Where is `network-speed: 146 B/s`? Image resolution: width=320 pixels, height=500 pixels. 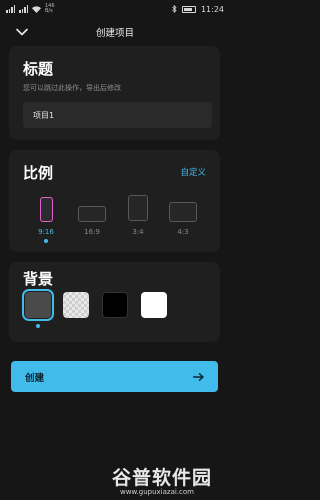
network-speed: 146 B/s is located at coordinates (50, 8).